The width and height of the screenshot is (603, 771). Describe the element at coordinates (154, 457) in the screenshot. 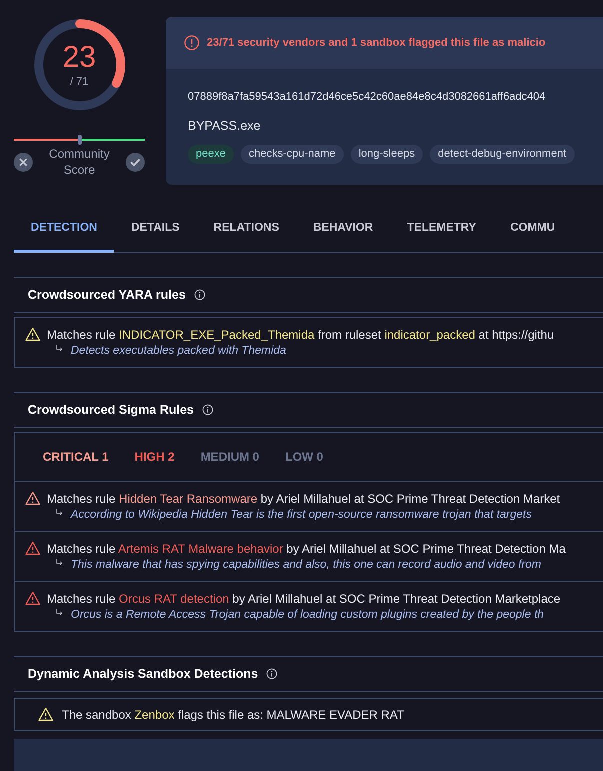

I see `severity-filter: HIGH 2` at that location.